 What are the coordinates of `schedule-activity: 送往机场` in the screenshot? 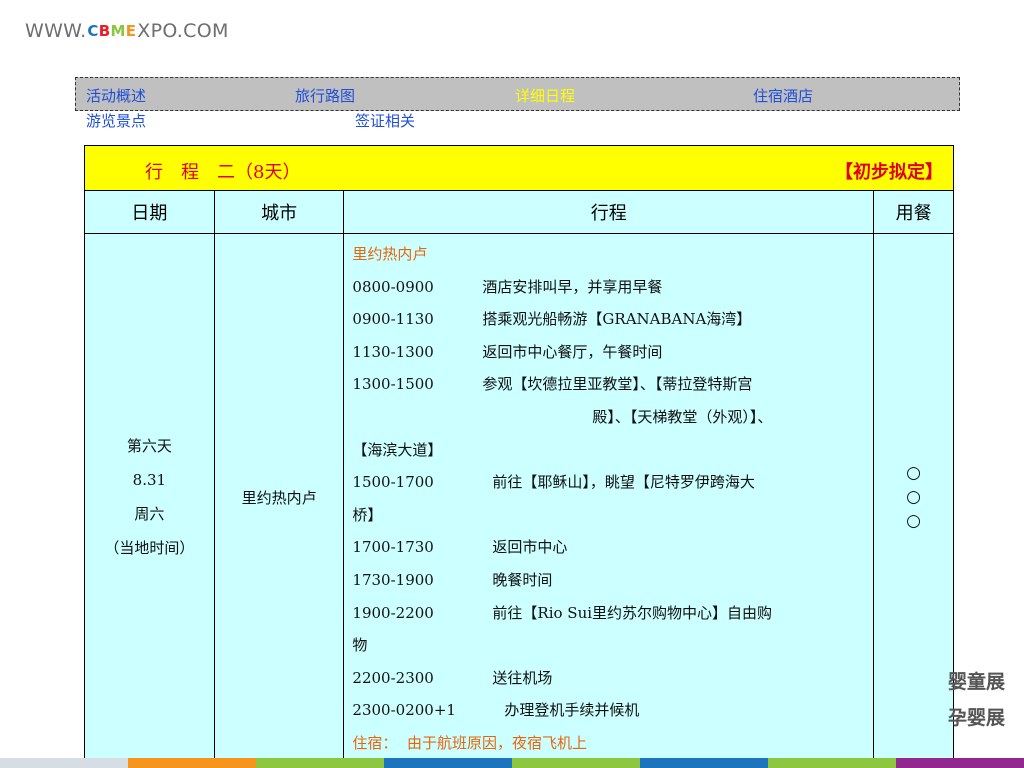 It's located at (522, 677).